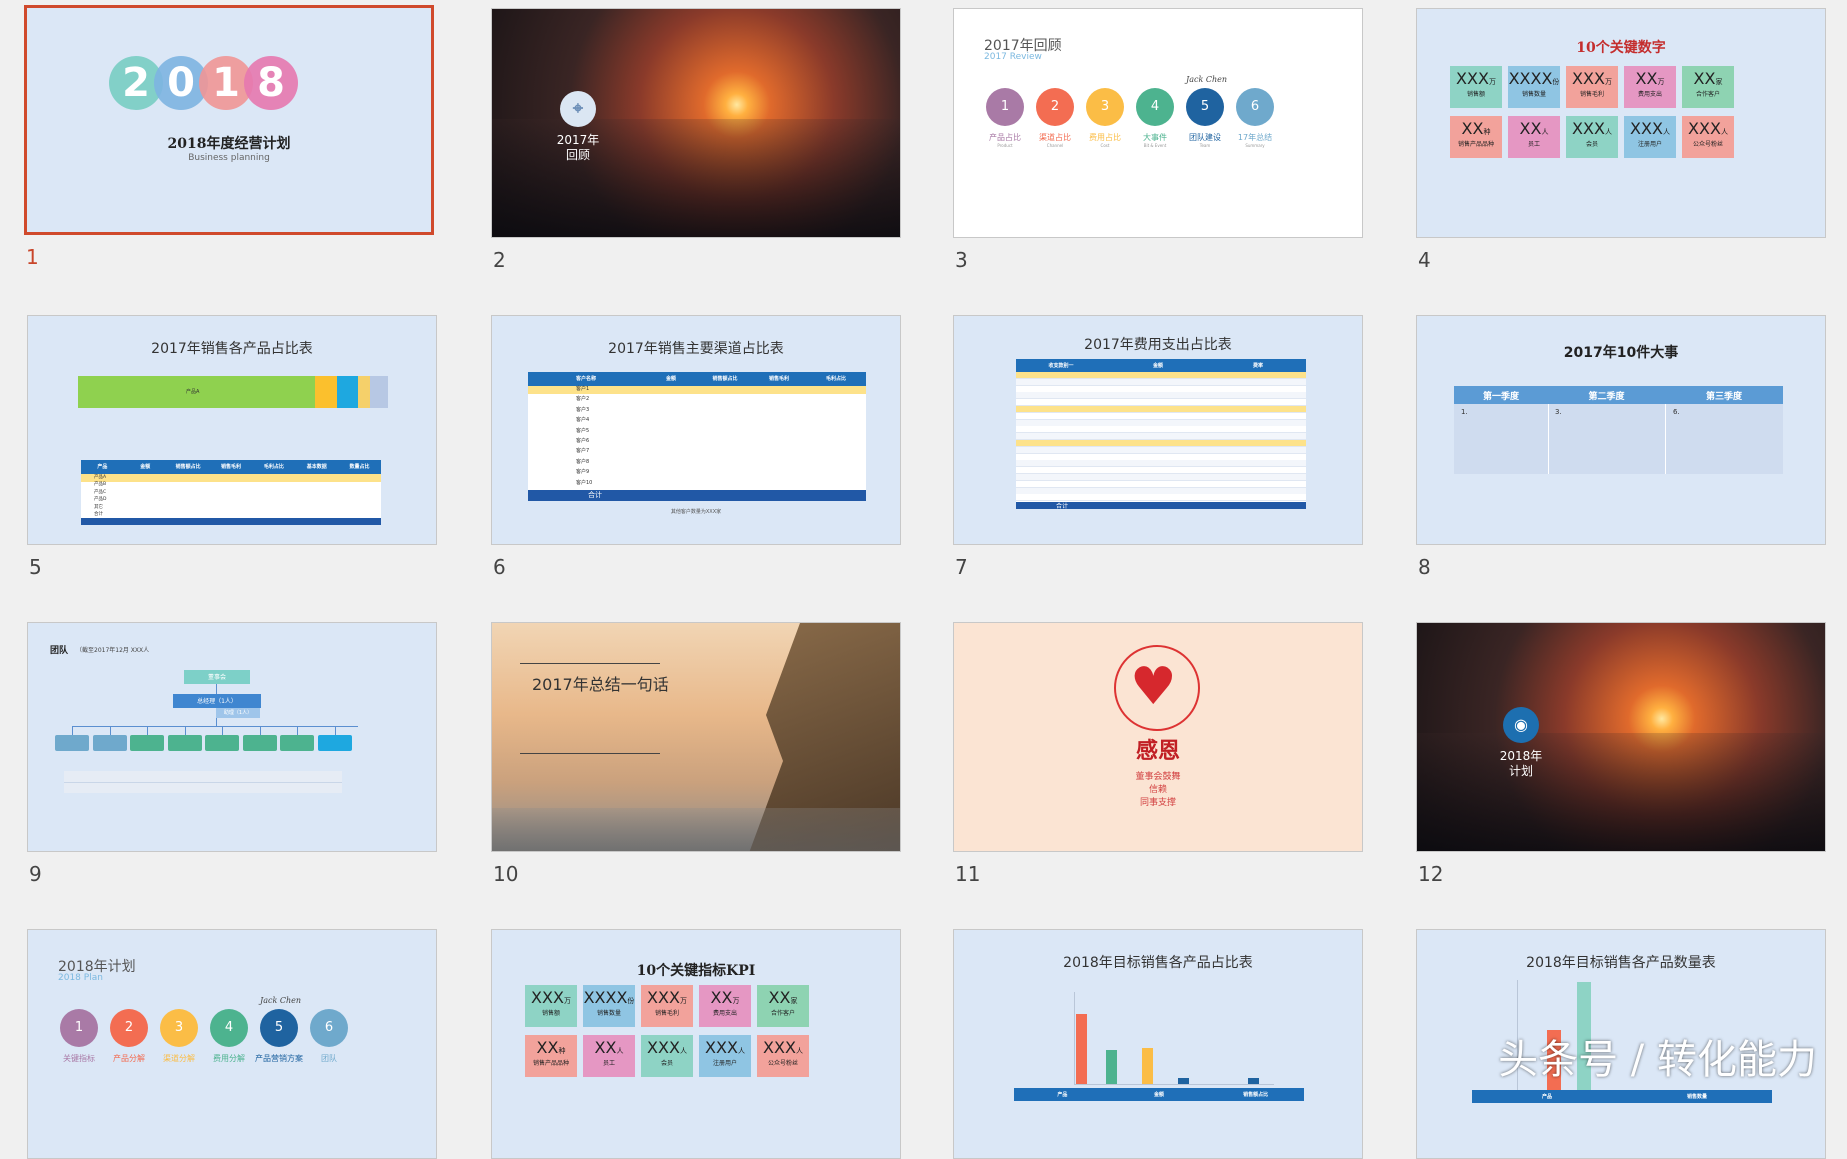 The height and width of the screenshot is (1159, 1847). What do you see at coordinates (229, 120) in the screenshot?
I see `slide-1-thumbnail: 2 0 1 8 2018年度经营计划 Business planning` at bounding box center [229, 120].